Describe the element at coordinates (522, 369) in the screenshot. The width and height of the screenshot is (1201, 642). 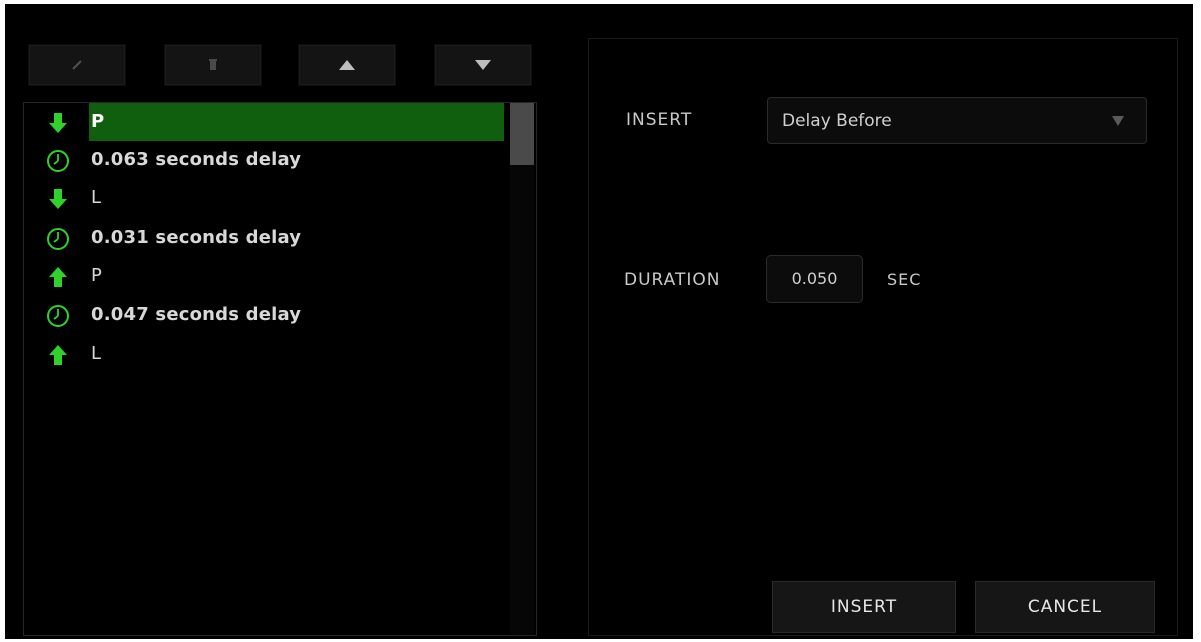
I see `scrollbar-track` at that location.